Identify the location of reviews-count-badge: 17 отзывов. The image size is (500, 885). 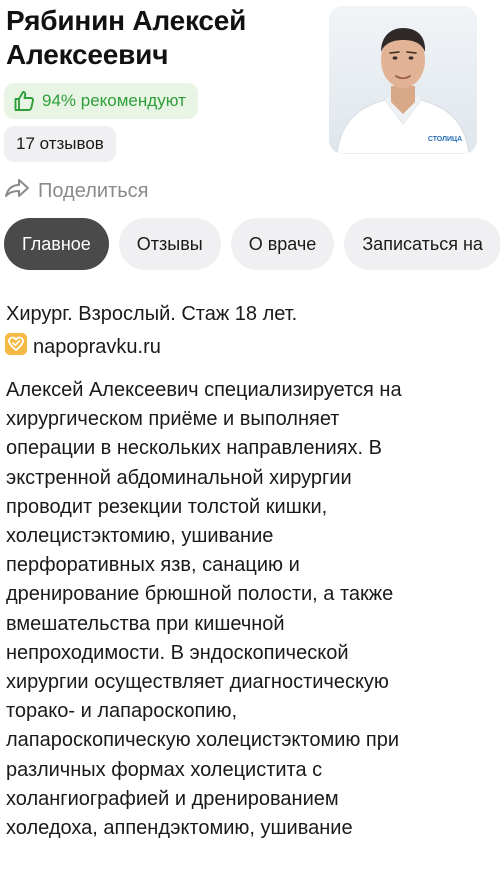
(60, 144).